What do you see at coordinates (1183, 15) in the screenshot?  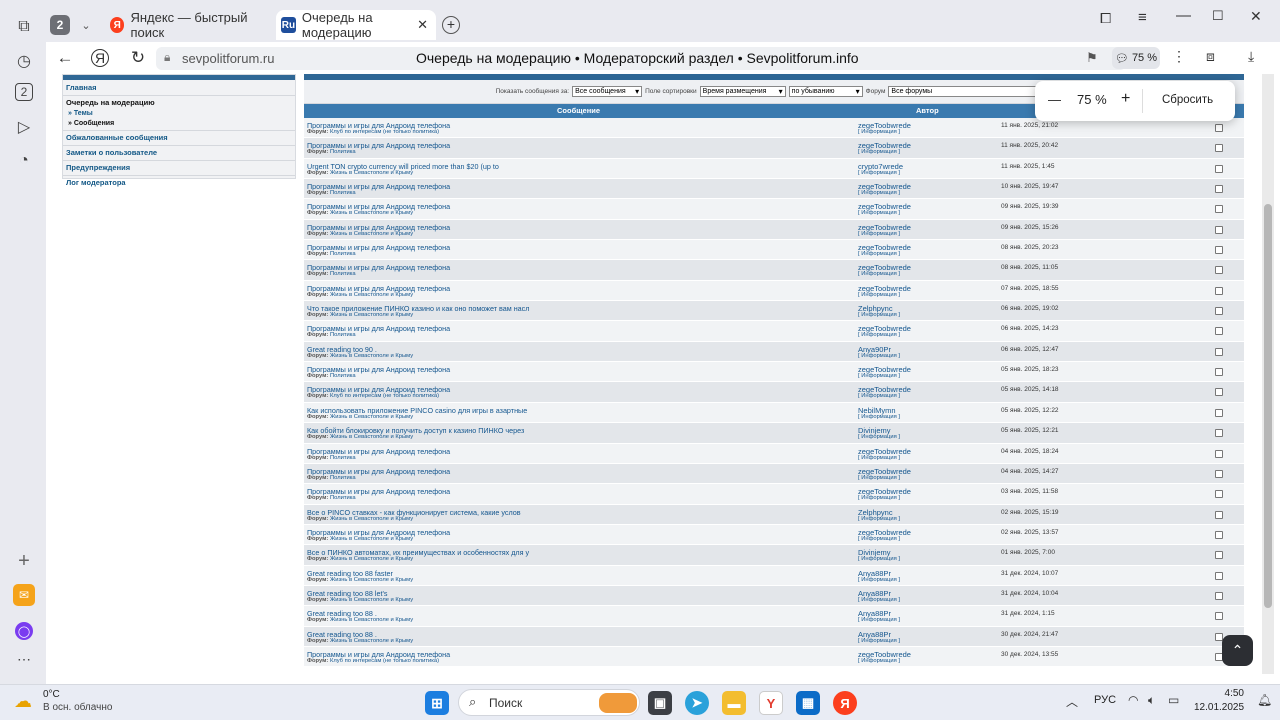 I see `minimize-button: —` at bounding box center [1183, 15].